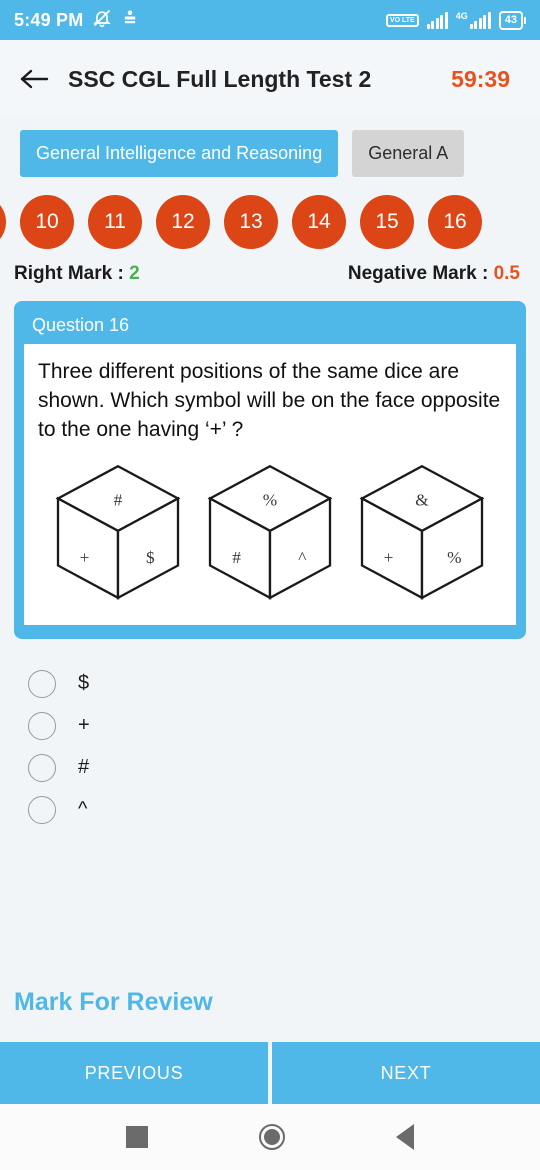  What do you see at coordinates (302, 557) in the screenshot?
I see `dice-2-right-symbol: ^` at bounding box center [302, 557].